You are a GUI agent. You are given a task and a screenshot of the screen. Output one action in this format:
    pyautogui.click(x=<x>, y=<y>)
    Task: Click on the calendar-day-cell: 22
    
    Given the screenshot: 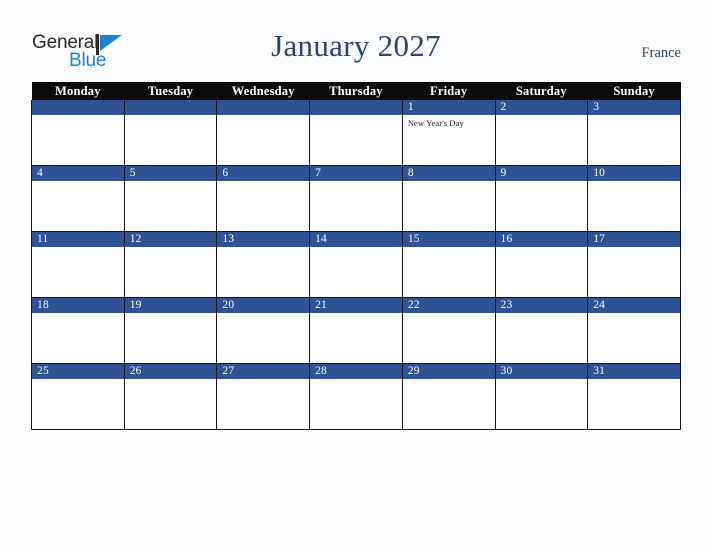 What is the action you would take?
    pyautogui.click(x=448, y=330)
    